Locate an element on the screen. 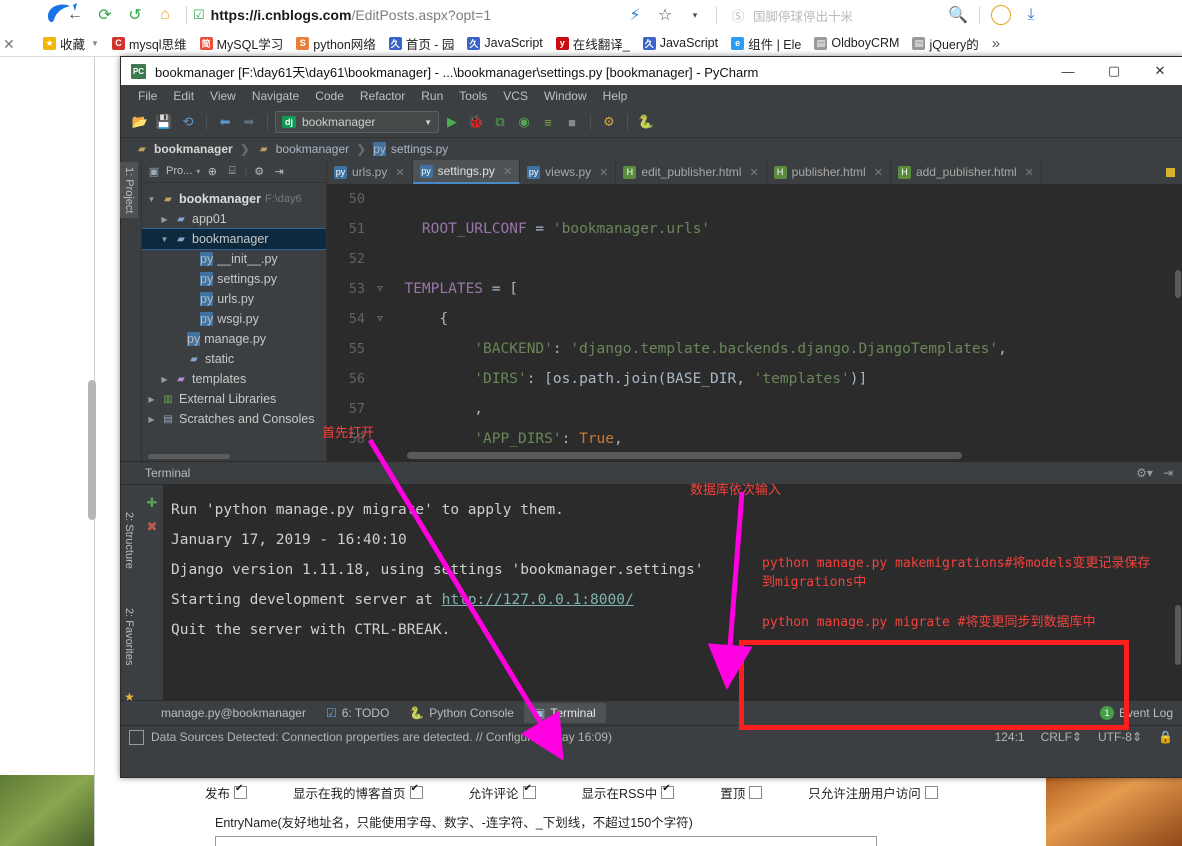 Image resolution: width=1182 pixels, height=846 pixels. search-box: Ⓢ 国脚停球停出十米 is located at coordinates (833, 15).